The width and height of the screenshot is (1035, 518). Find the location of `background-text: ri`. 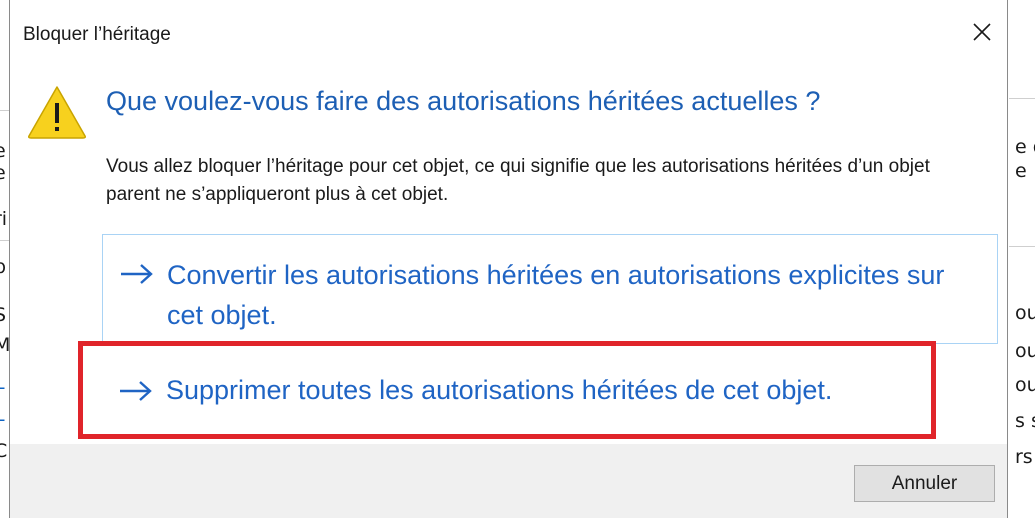

background-text: ri is located at coordinates (4, 219).